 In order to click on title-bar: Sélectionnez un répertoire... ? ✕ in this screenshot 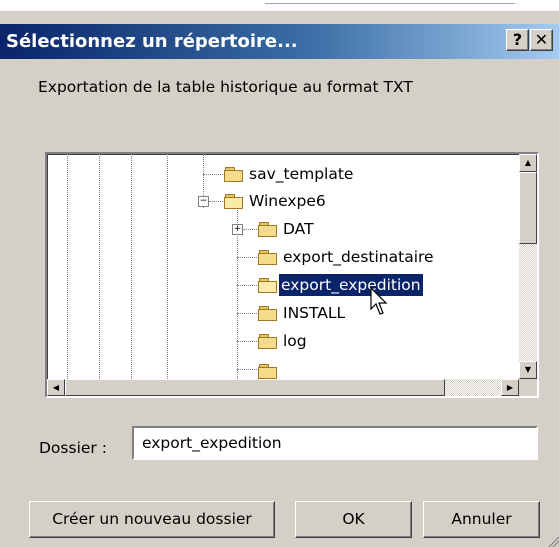, I will do `click(279, 41)`.